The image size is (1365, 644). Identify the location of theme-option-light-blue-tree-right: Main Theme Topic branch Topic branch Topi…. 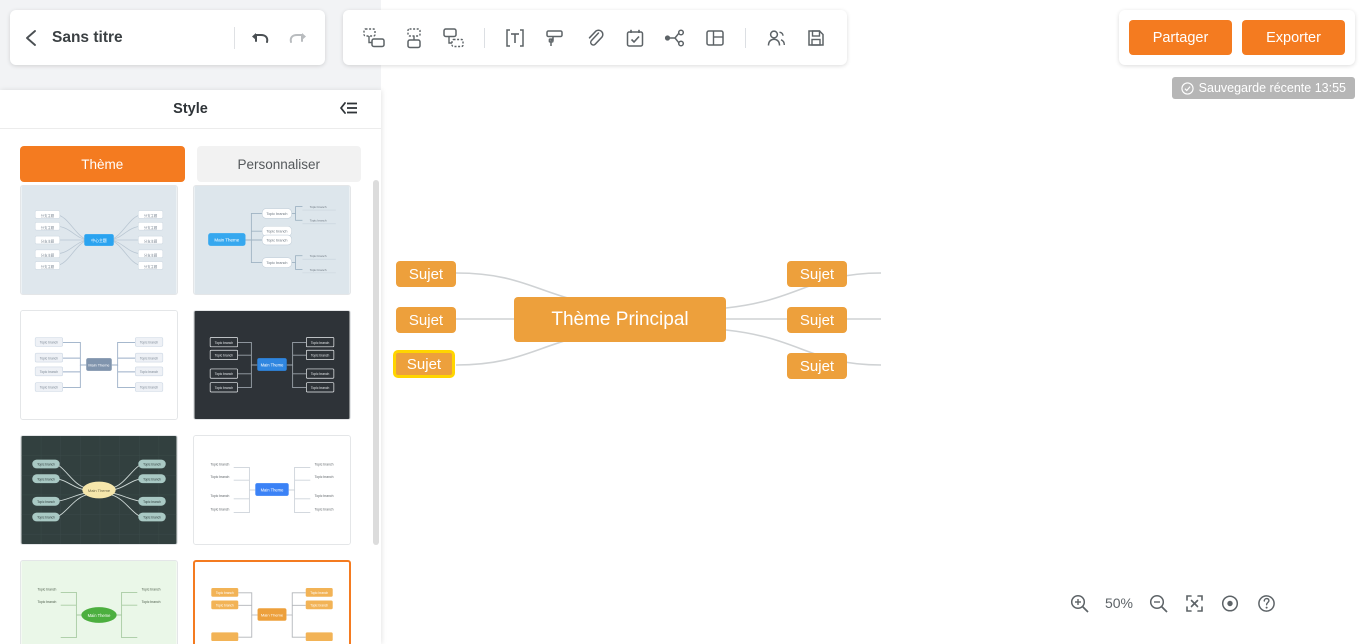
(272, 240).